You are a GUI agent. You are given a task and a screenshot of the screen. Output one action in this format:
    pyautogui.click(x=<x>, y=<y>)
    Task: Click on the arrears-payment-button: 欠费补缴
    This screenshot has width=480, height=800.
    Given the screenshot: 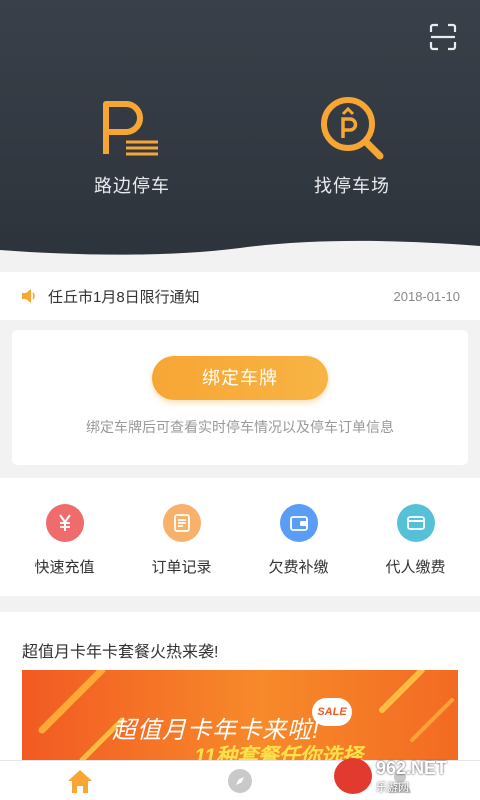 What is the action you would take?
    pyautogui.click(x=299, y=537)
    